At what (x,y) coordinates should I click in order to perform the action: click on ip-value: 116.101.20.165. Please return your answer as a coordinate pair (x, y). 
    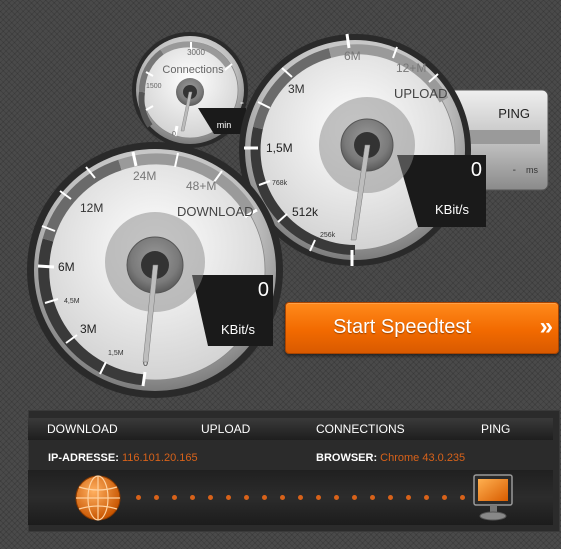
    Looking at the image, I should click on (159, 458).